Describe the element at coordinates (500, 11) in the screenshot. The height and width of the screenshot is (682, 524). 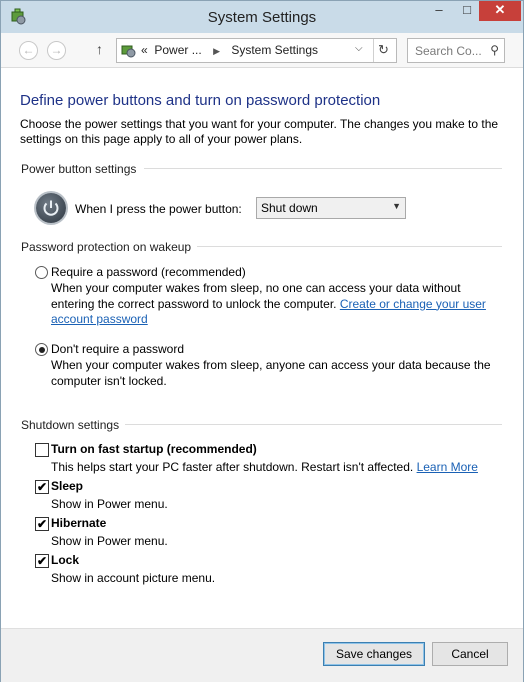
I see `close-button: ✕` at that location.